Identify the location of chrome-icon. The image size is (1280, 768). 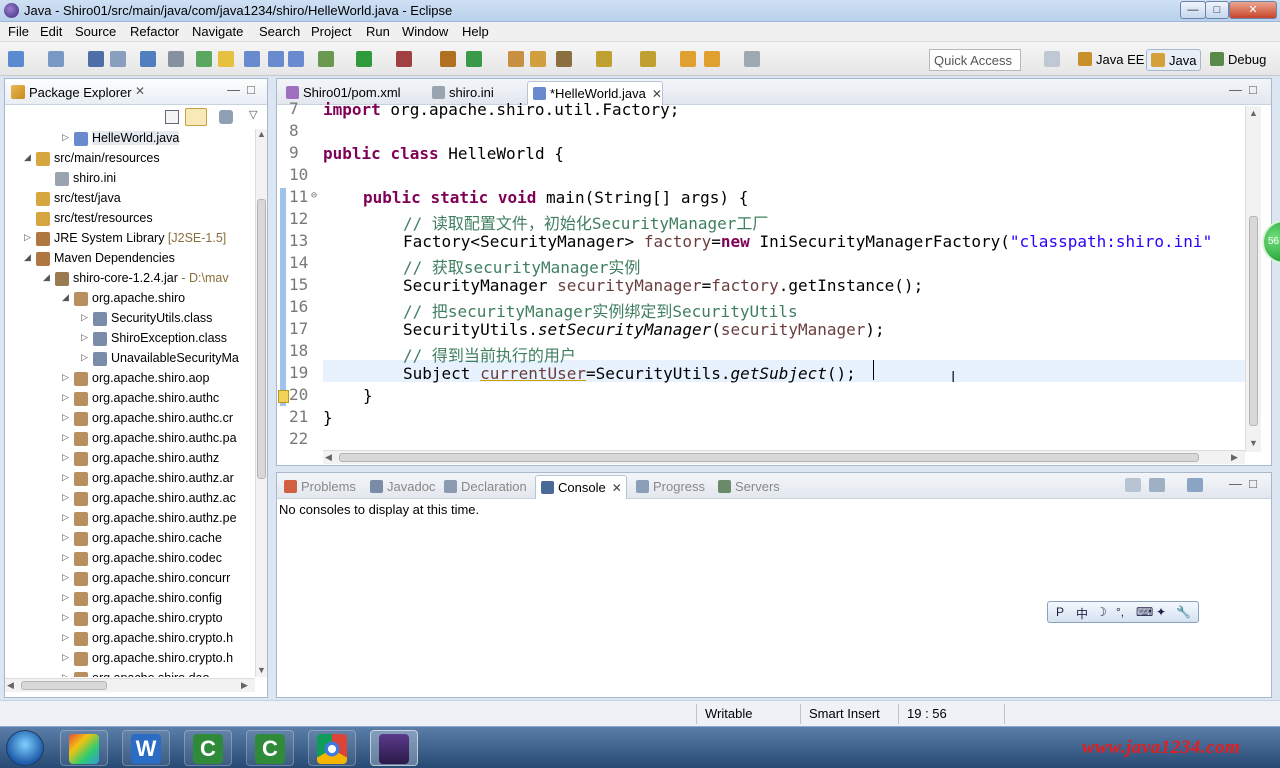
(332, 748).